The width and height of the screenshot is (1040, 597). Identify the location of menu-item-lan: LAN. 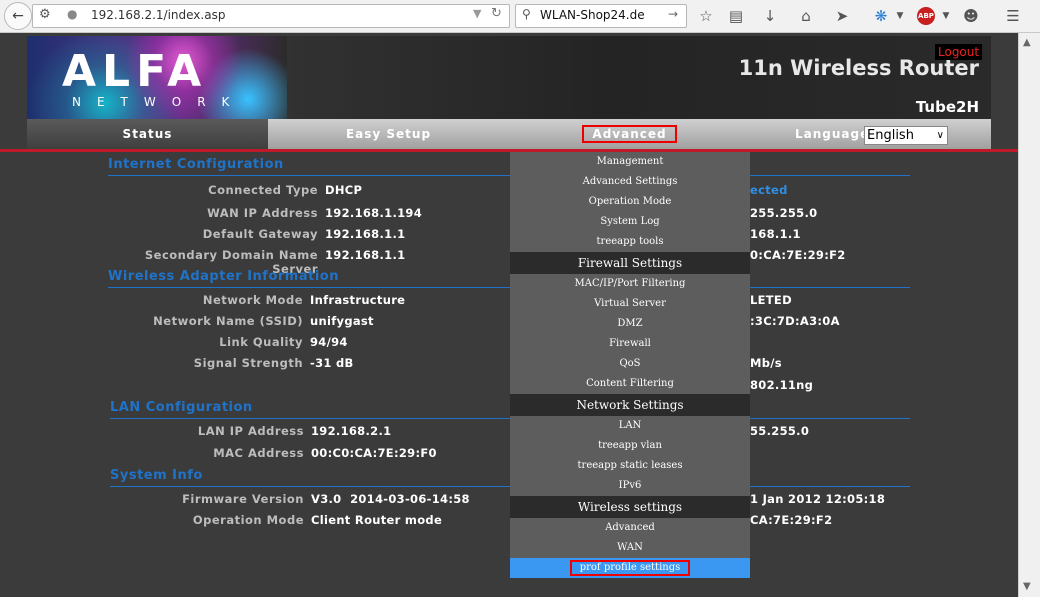
(630, 426).